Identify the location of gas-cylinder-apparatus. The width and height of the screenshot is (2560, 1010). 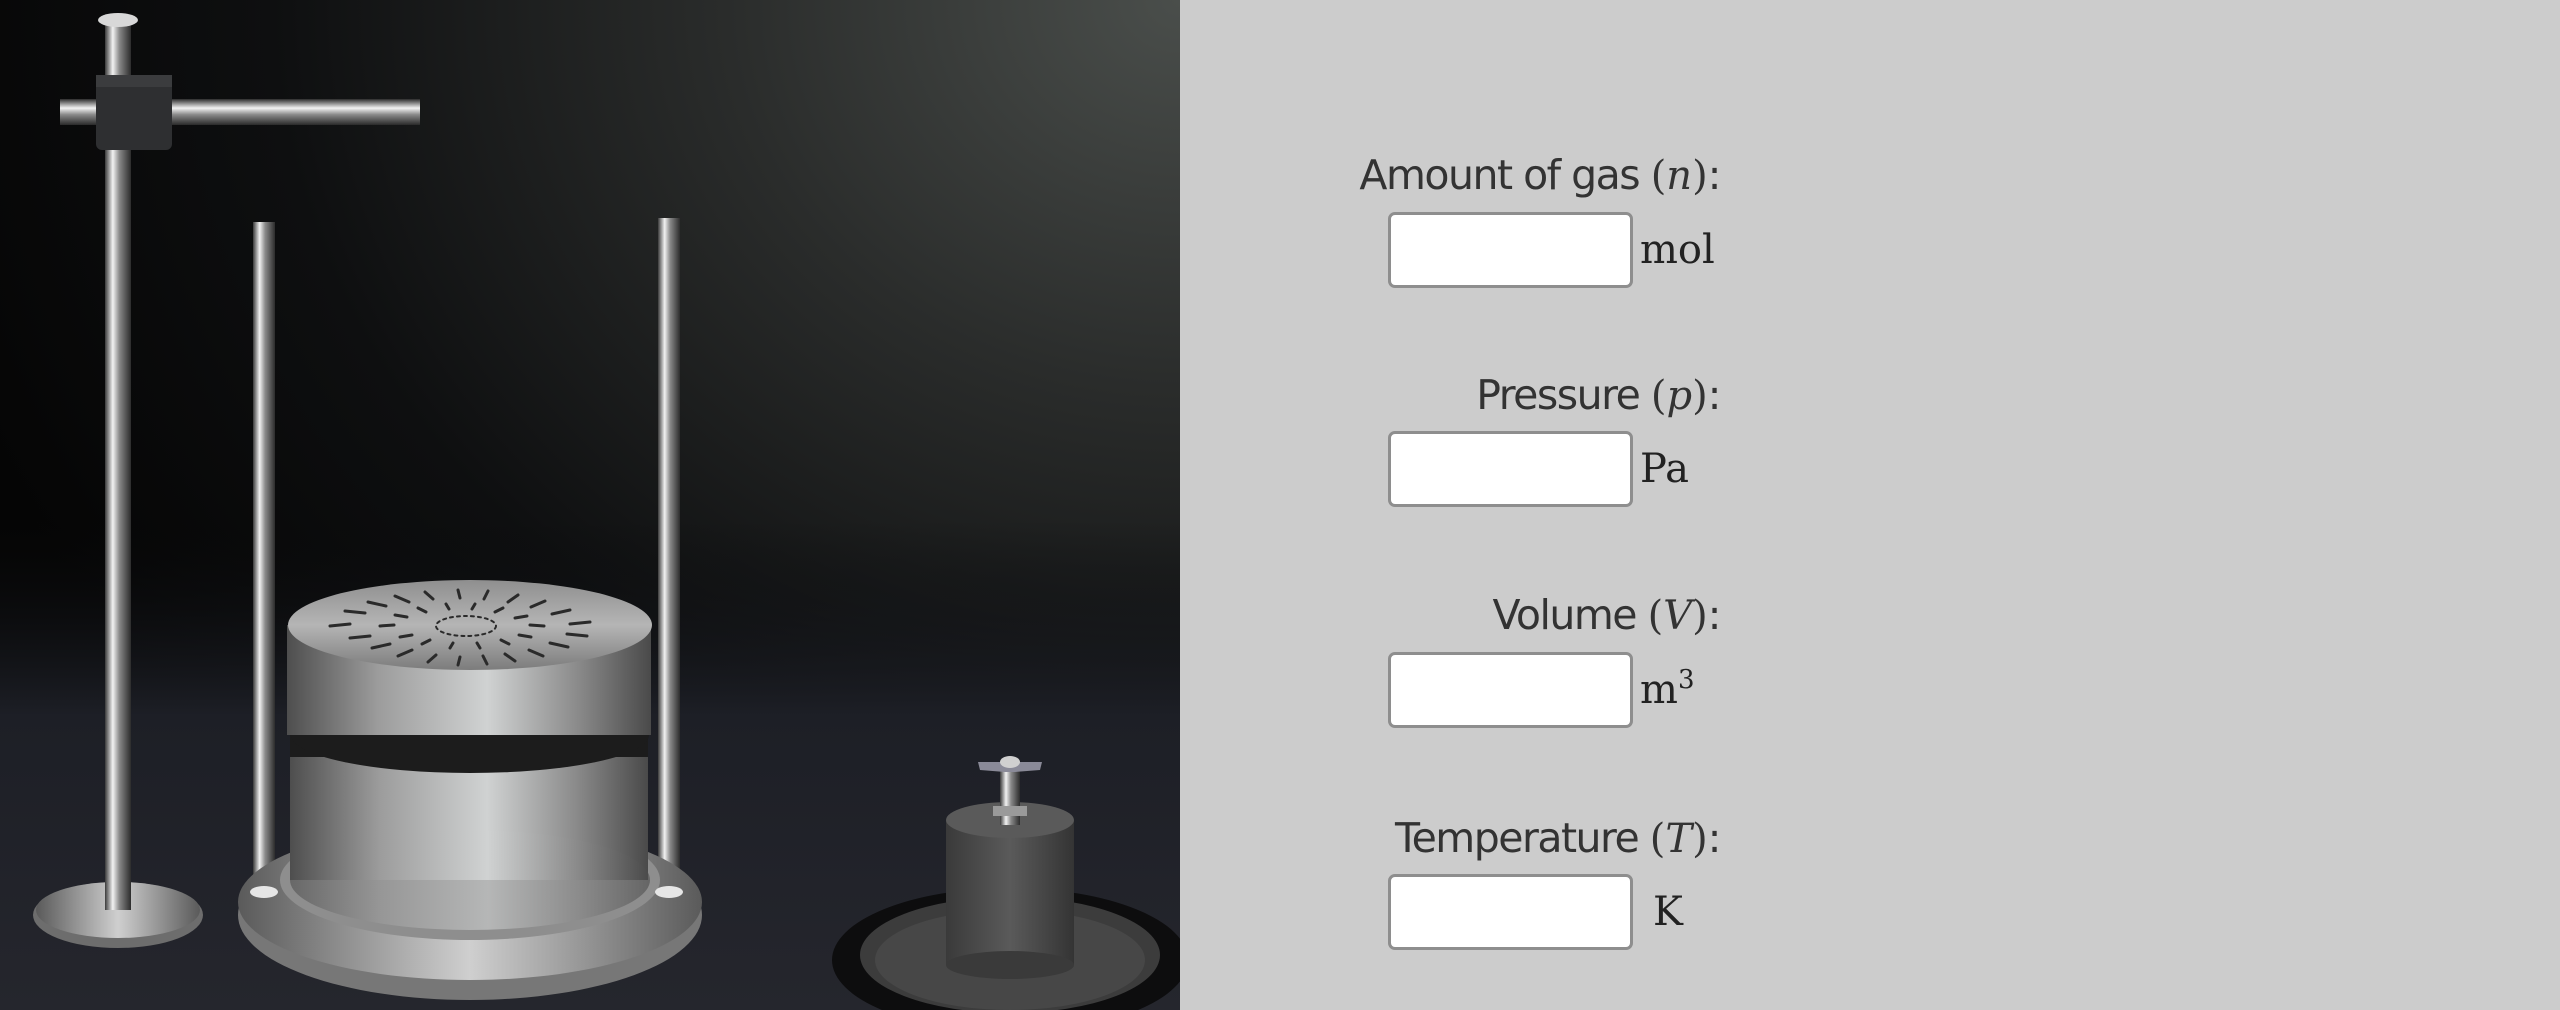
(470, 790).